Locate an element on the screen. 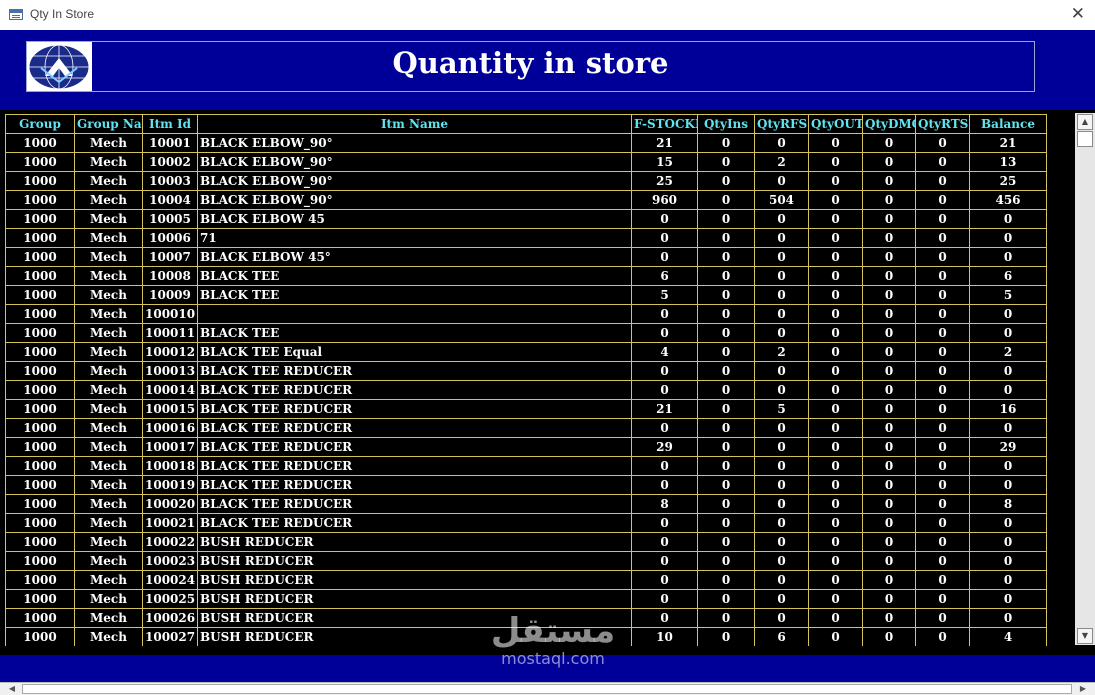 The height and width of the screenshot is (695, 1095). table-cell: 2 is located at coordinates (781, 162).